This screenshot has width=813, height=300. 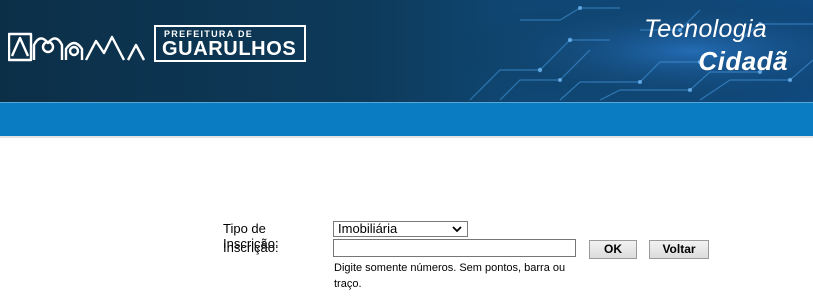 I want to click on brand-cidada: Cidadã, so click(x=743, y=61).